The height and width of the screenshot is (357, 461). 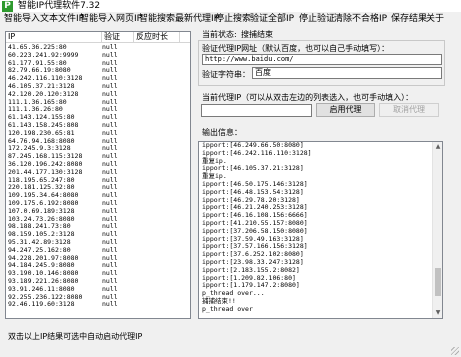 I want to click on enable-proxy-button: 启用代理, so click(x=345, y=110).